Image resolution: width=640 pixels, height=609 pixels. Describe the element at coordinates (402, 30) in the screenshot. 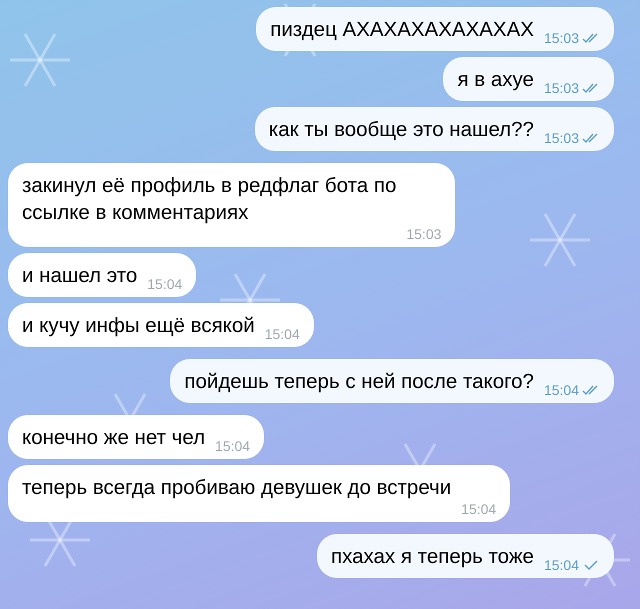

I see `message-text: пиздец АХАХАХАХАХАХАХ` at that location.